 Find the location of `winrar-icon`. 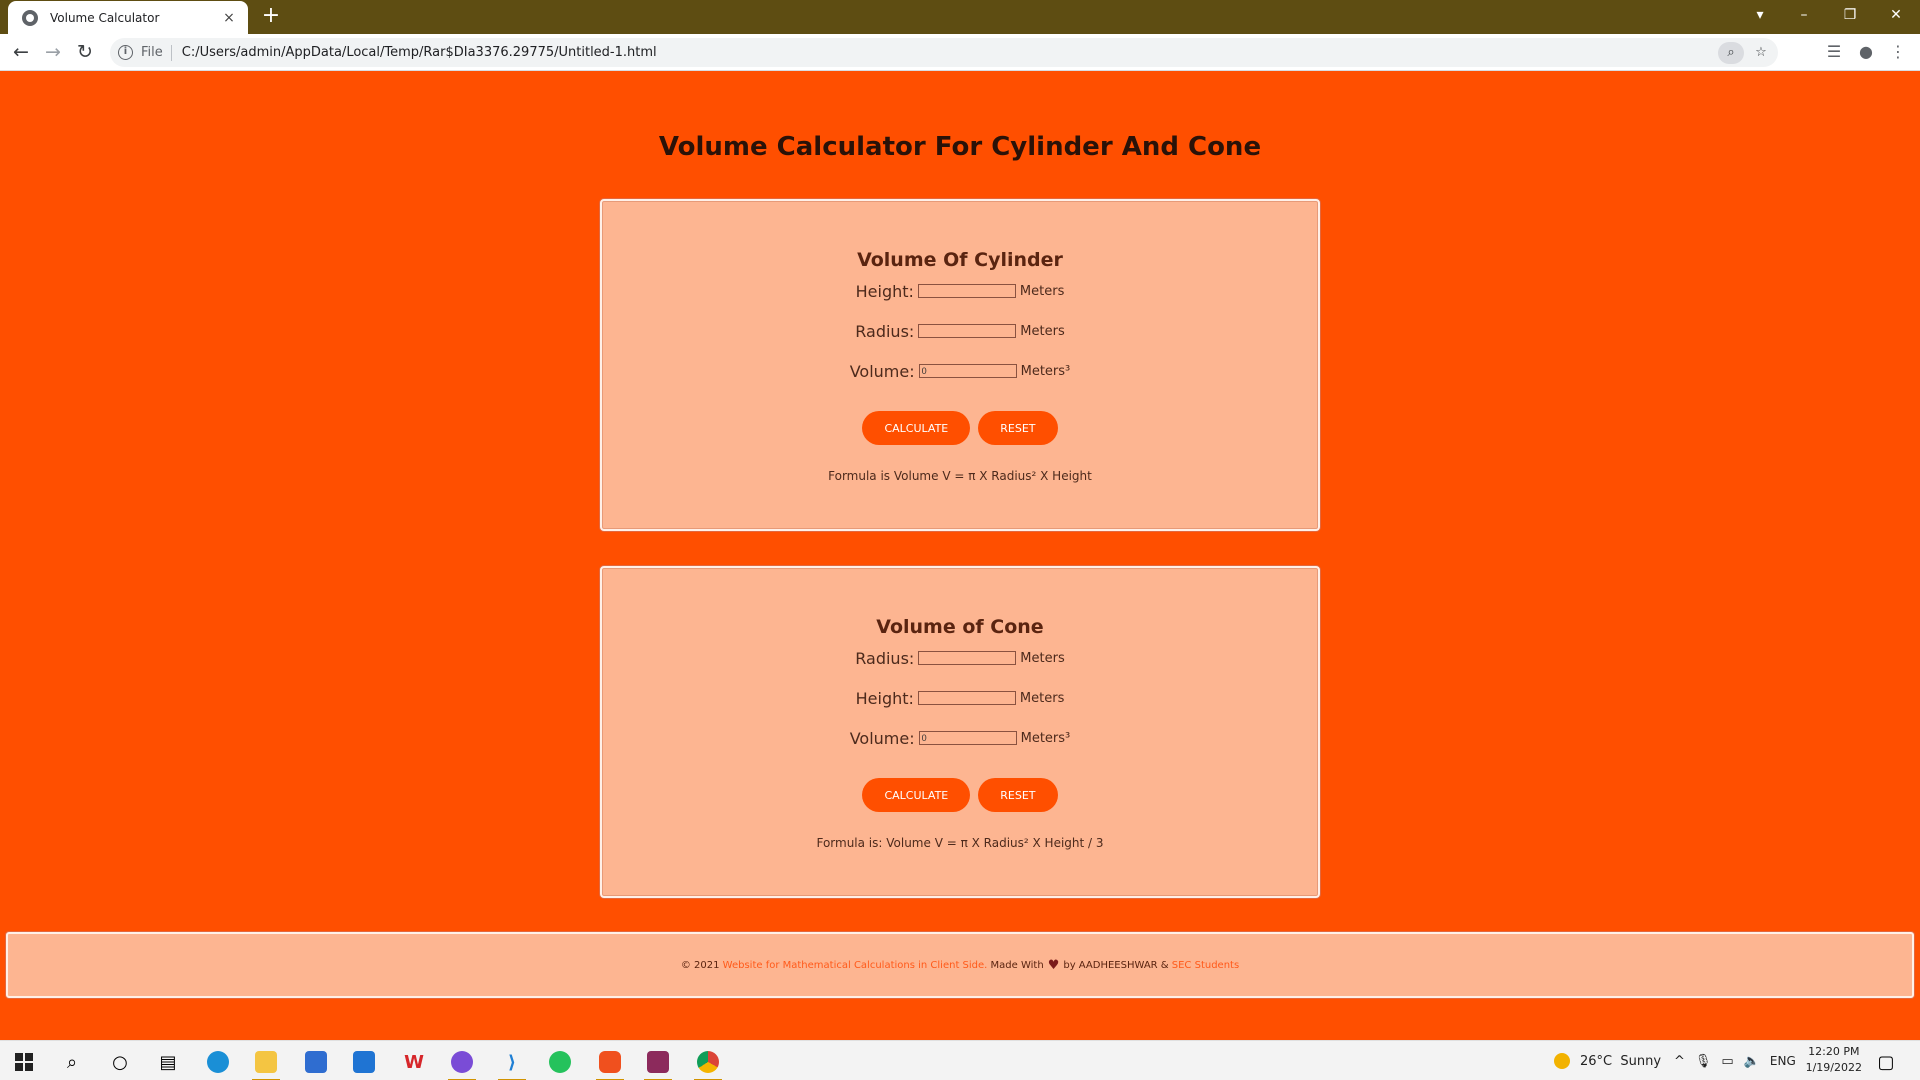

winrar-icon is located at coordinates (658, 1063).